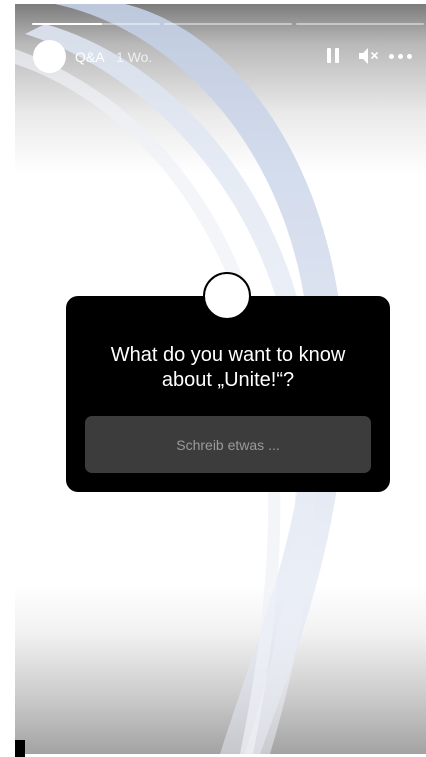  What do you see at coordinates (228, 367) in the screenshot?
I see `question-text: What do you want to know about „Unite!“?` at bounding box center [228, 367].